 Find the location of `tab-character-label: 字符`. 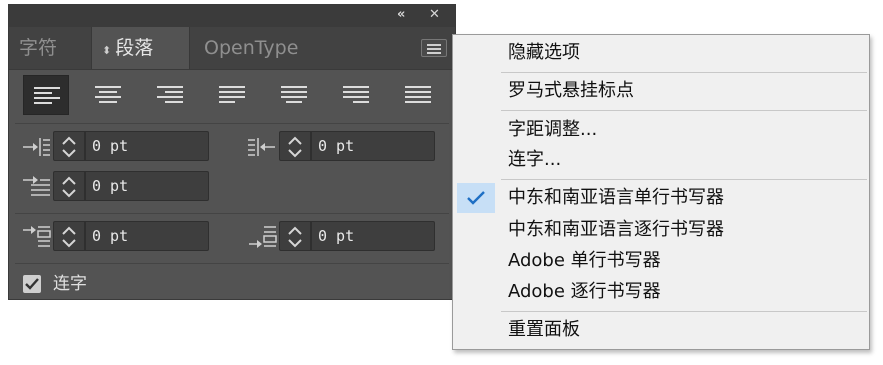

tab-character-label: 字符 is located at coordinates (38, 48).